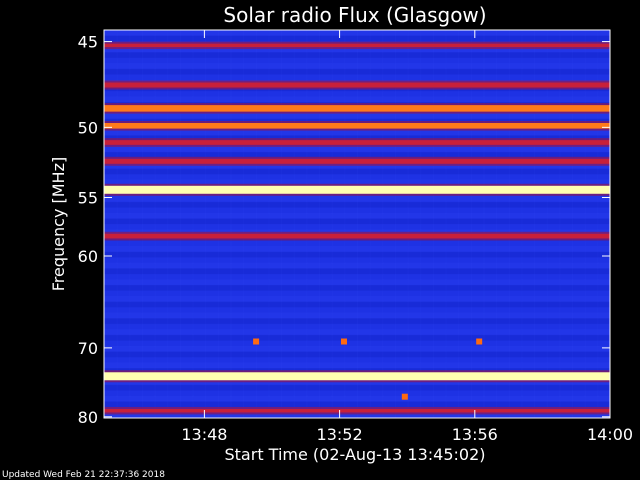 The width and height of the screenshot is (640, 480). What do you see at coordinates (610, 434) in the screenshot?
I see `x-tick-label: 14:00` at bounding box center [610, 434].